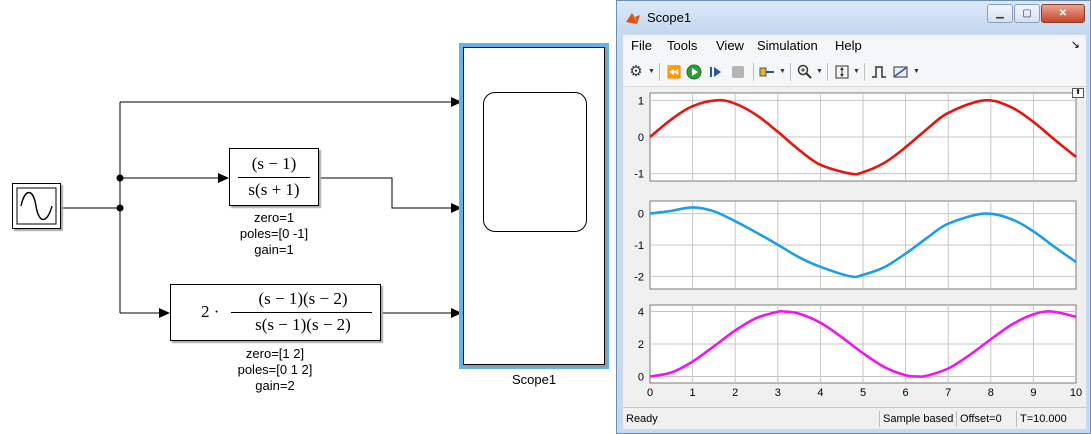 The image size is (1091, 434). I want to click on autoscale-icon, so click(842, 72).